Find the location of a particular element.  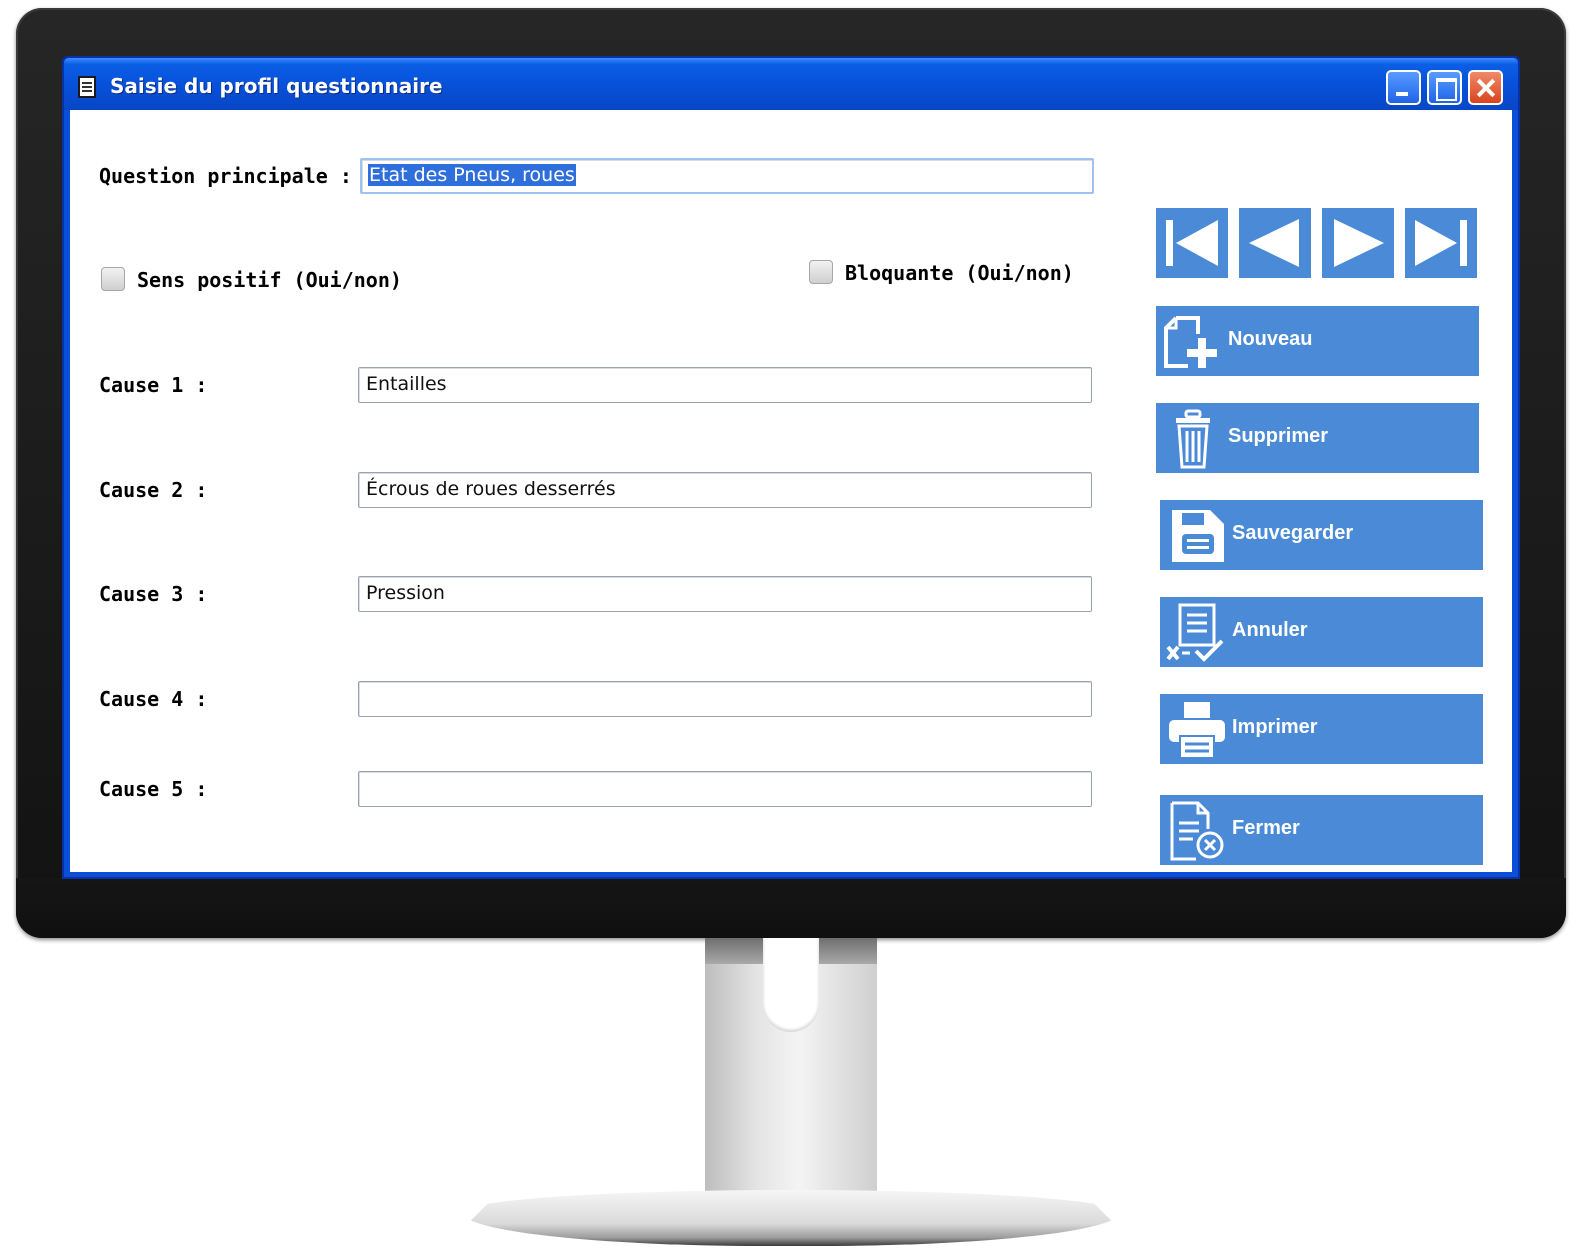

first-record-button is located at coordinates (1192, 243).